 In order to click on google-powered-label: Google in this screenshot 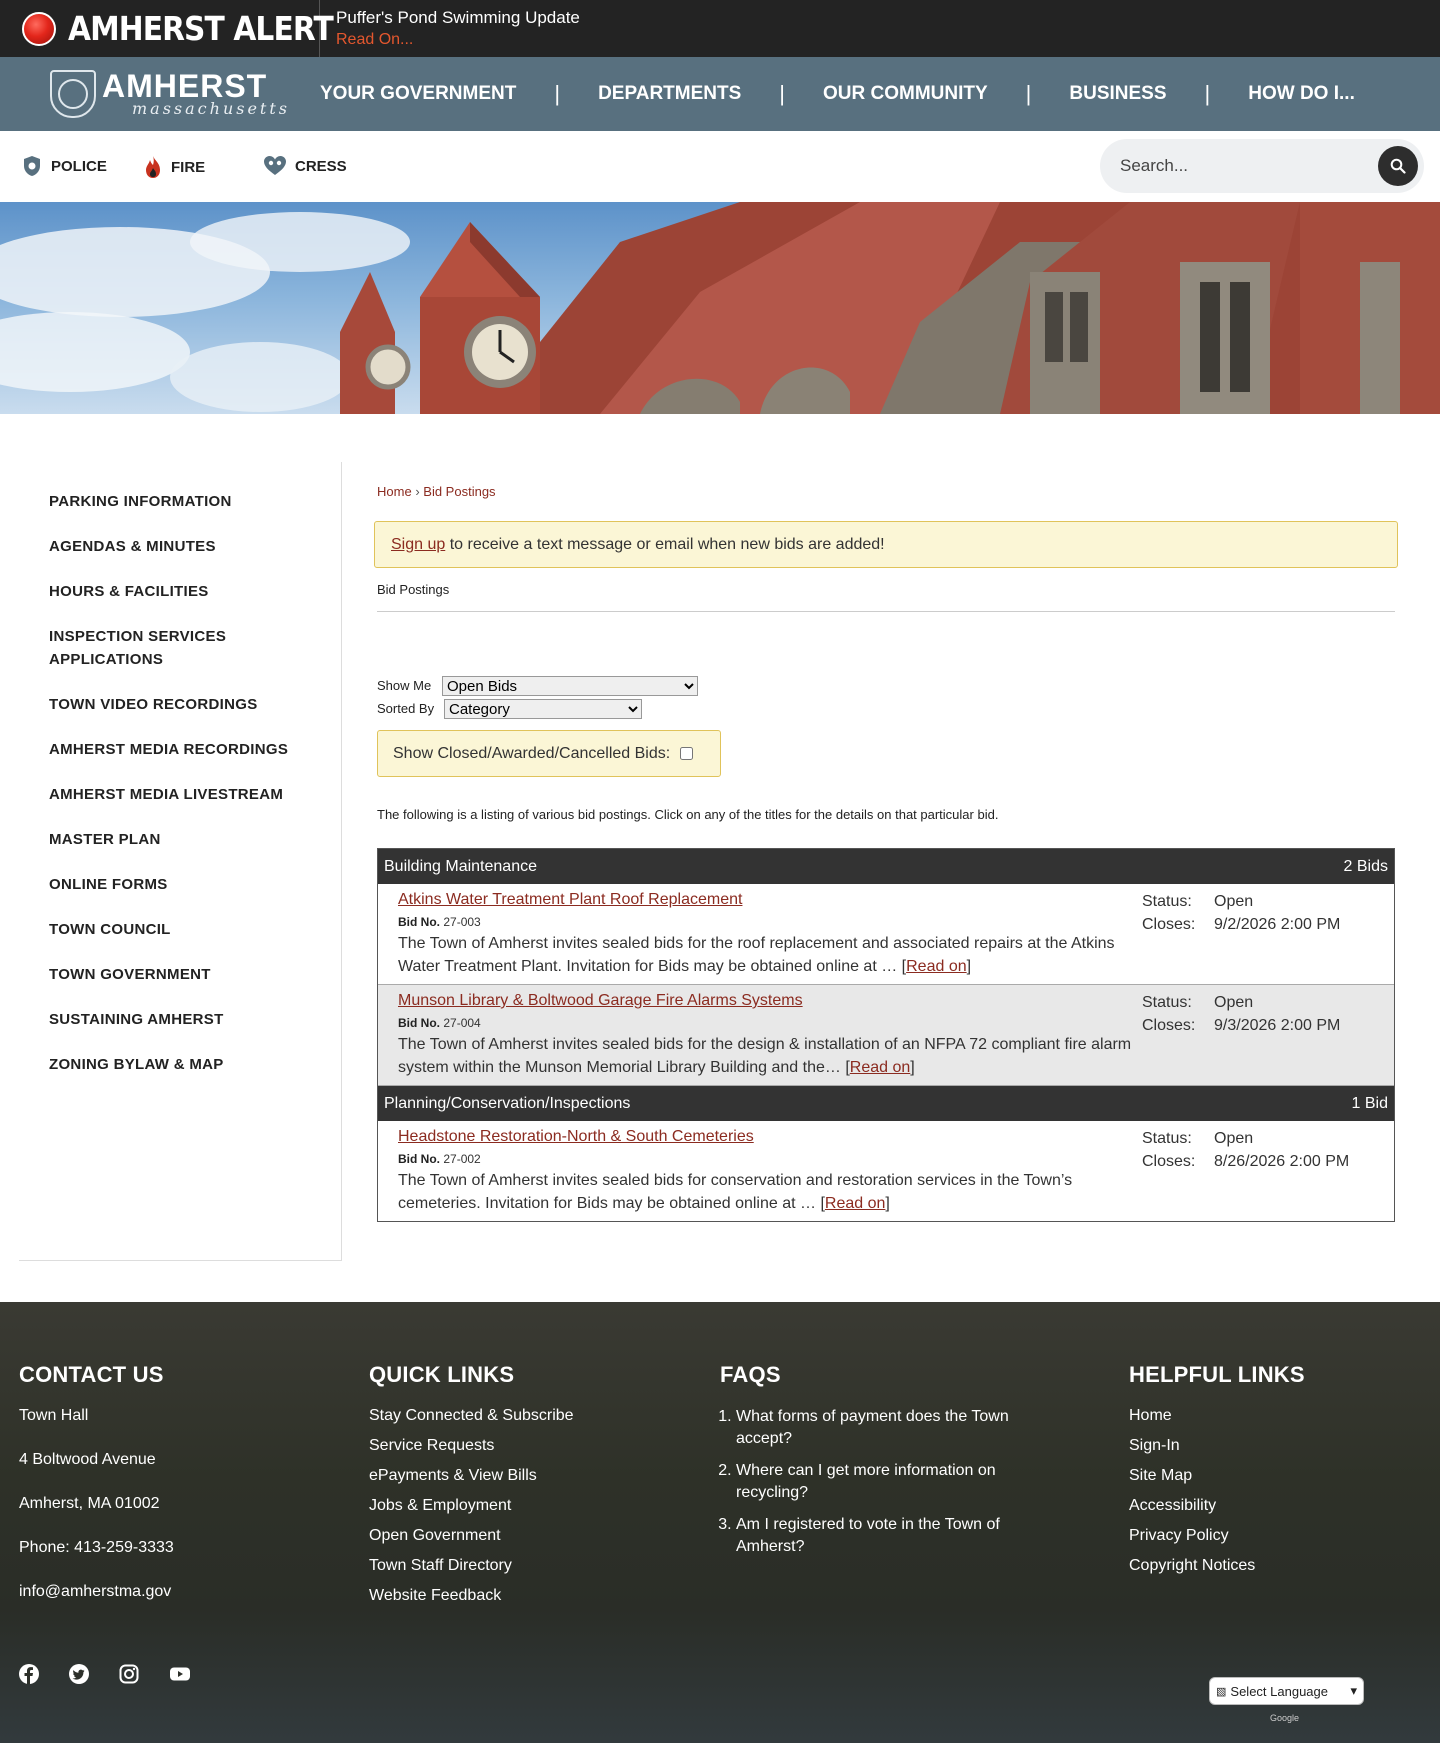, I will do `click(1285, 1718)`.